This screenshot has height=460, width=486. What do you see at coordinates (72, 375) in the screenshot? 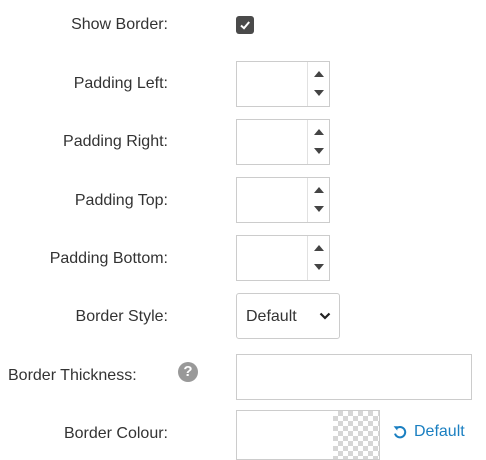
I see `border-thickness-label: Border Thickness:` at bounding box center [72, 375].